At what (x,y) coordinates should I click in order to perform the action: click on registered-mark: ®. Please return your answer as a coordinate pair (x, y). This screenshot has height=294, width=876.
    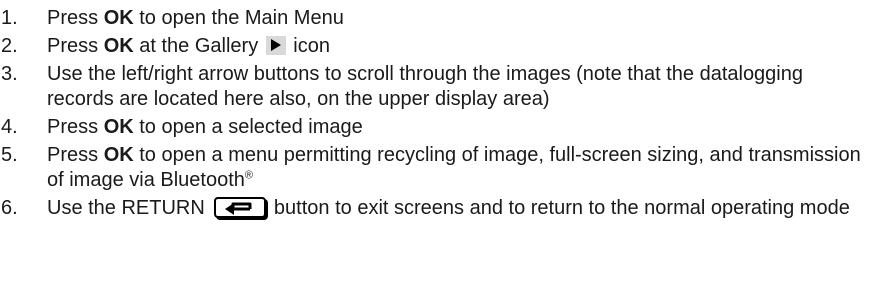
    Looking at the image, I should click on (249, 175).